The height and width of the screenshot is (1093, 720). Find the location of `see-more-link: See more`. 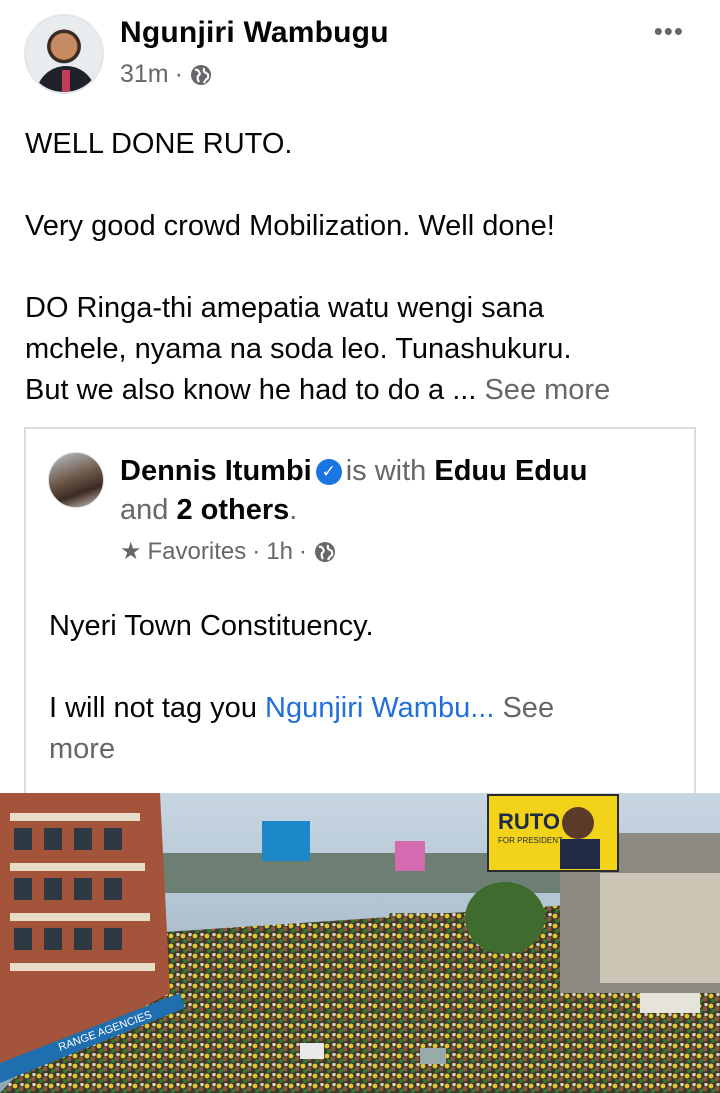

see-more-link: See more is located at coordinates (547, 390).